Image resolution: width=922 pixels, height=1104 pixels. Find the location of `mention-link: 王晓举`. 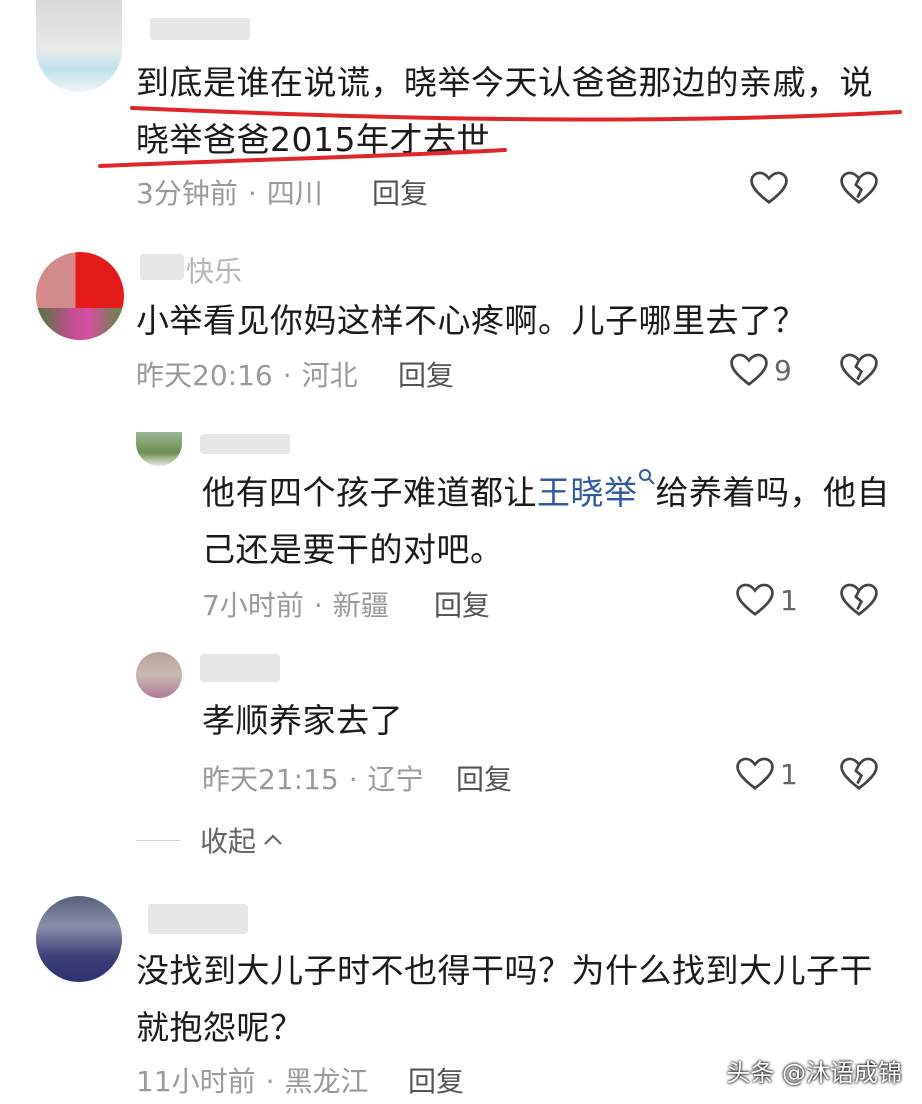

mention-link: 王晓举 is located at coordinates (587, 492).